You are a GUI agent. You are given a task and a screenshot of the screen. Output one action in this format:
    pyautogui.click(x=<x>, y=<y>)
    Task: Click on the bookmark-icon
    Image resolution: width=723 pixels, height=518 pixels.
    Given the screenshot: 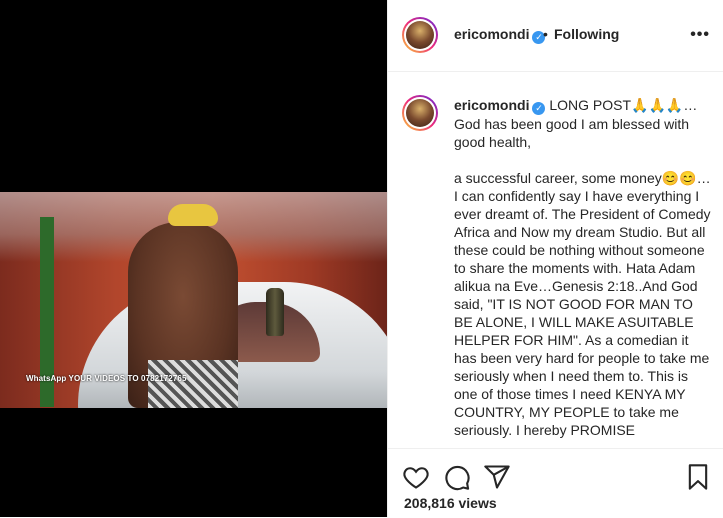 What is the action you would take?
    pyautogui.click(x=698, y=477)
    